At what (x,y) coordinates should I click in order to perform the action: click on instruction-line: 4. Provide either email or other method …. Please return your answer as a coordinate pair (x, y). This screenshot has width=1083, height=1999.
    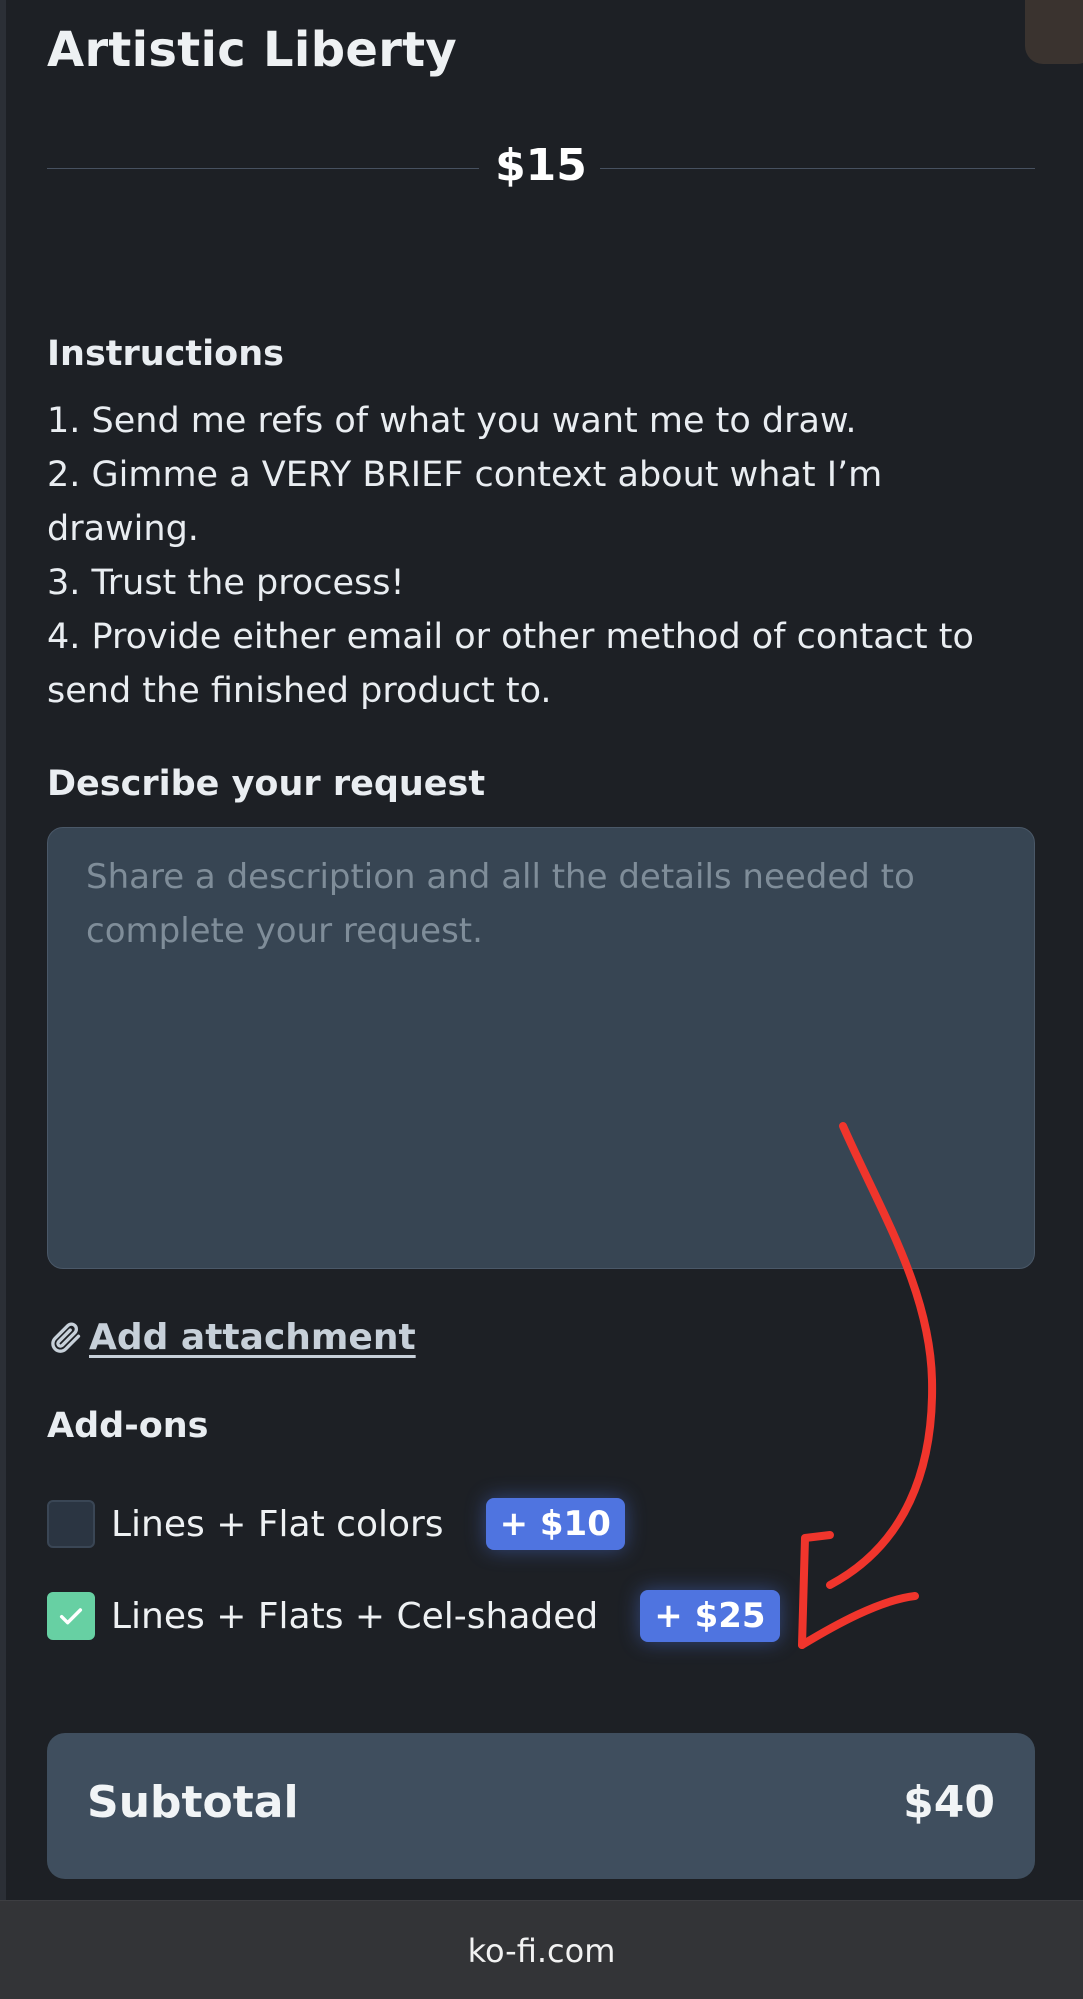
    Looking at the image, I should click on (510, 637).